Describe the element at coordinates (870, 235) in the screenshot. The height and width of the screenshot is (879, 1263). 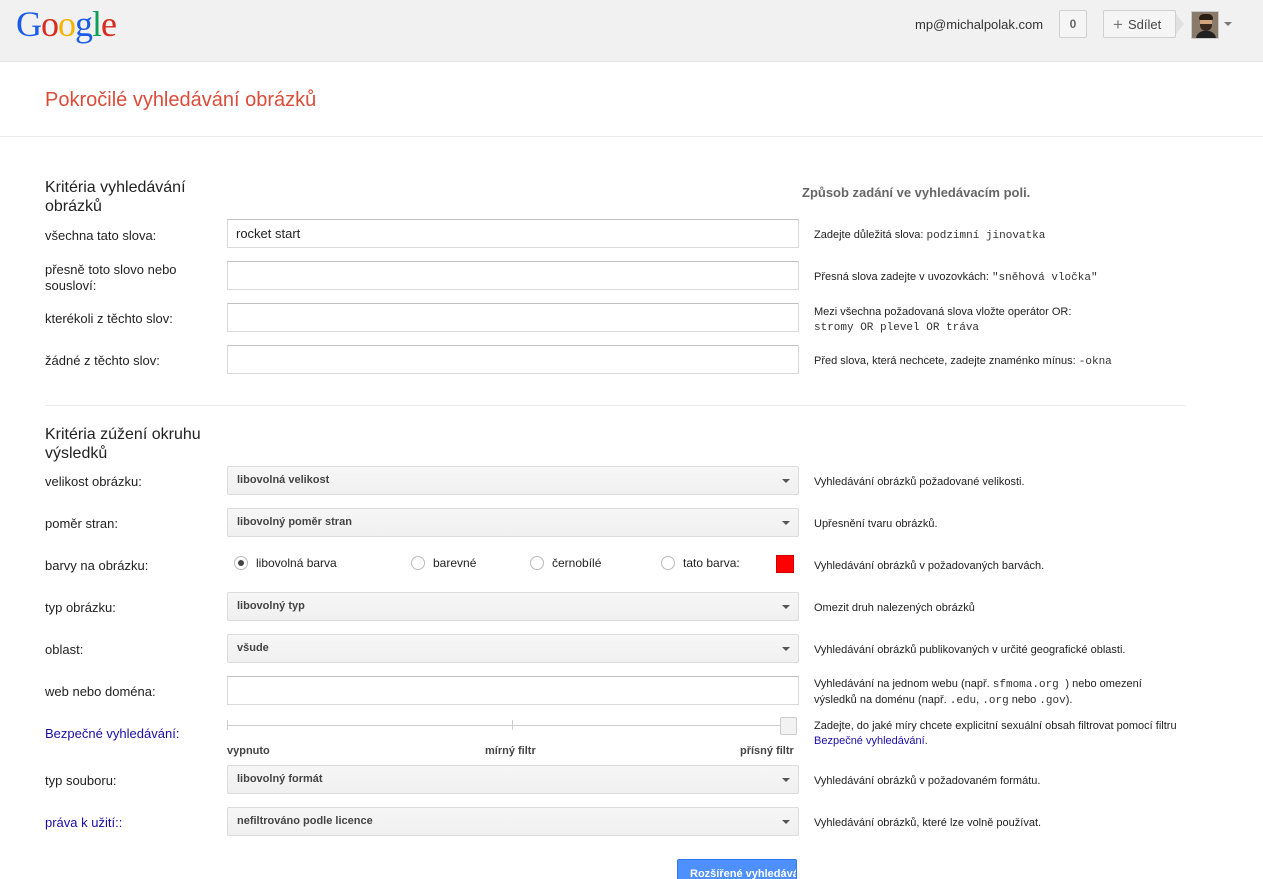
I see `all-words-hint-text: Zadejte důležitá slova:` at that location.